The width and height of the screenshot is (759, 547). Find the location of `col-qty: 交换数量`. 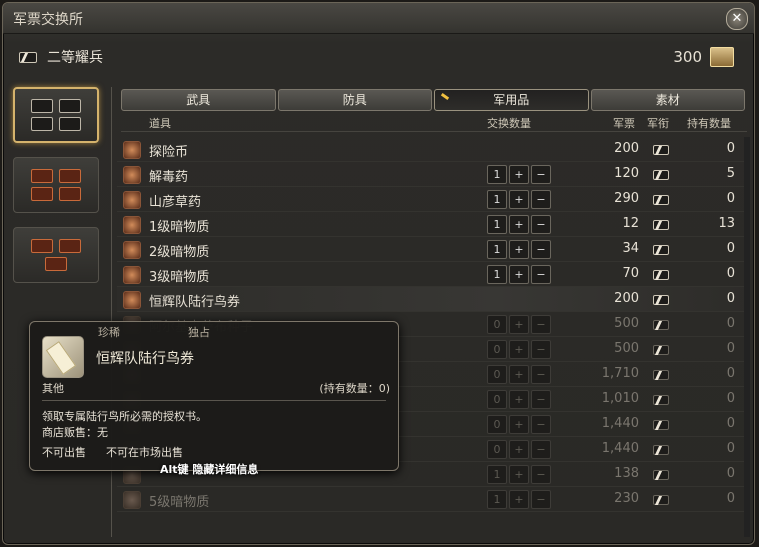

col-qty: 交换数量 is located at coordinates (509, 123).